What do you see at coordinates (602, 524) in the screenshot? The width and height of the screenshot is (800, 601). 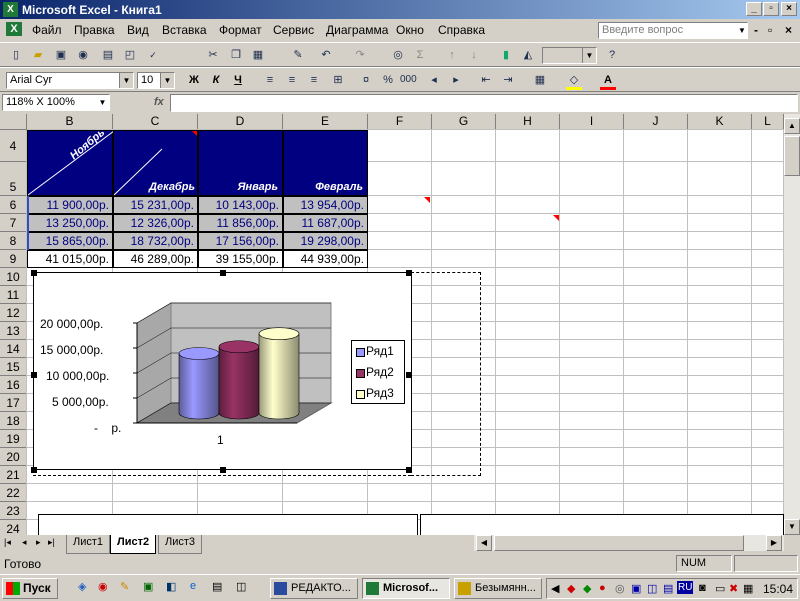 I see `third-chart-object` at bounding box center [602, 524].